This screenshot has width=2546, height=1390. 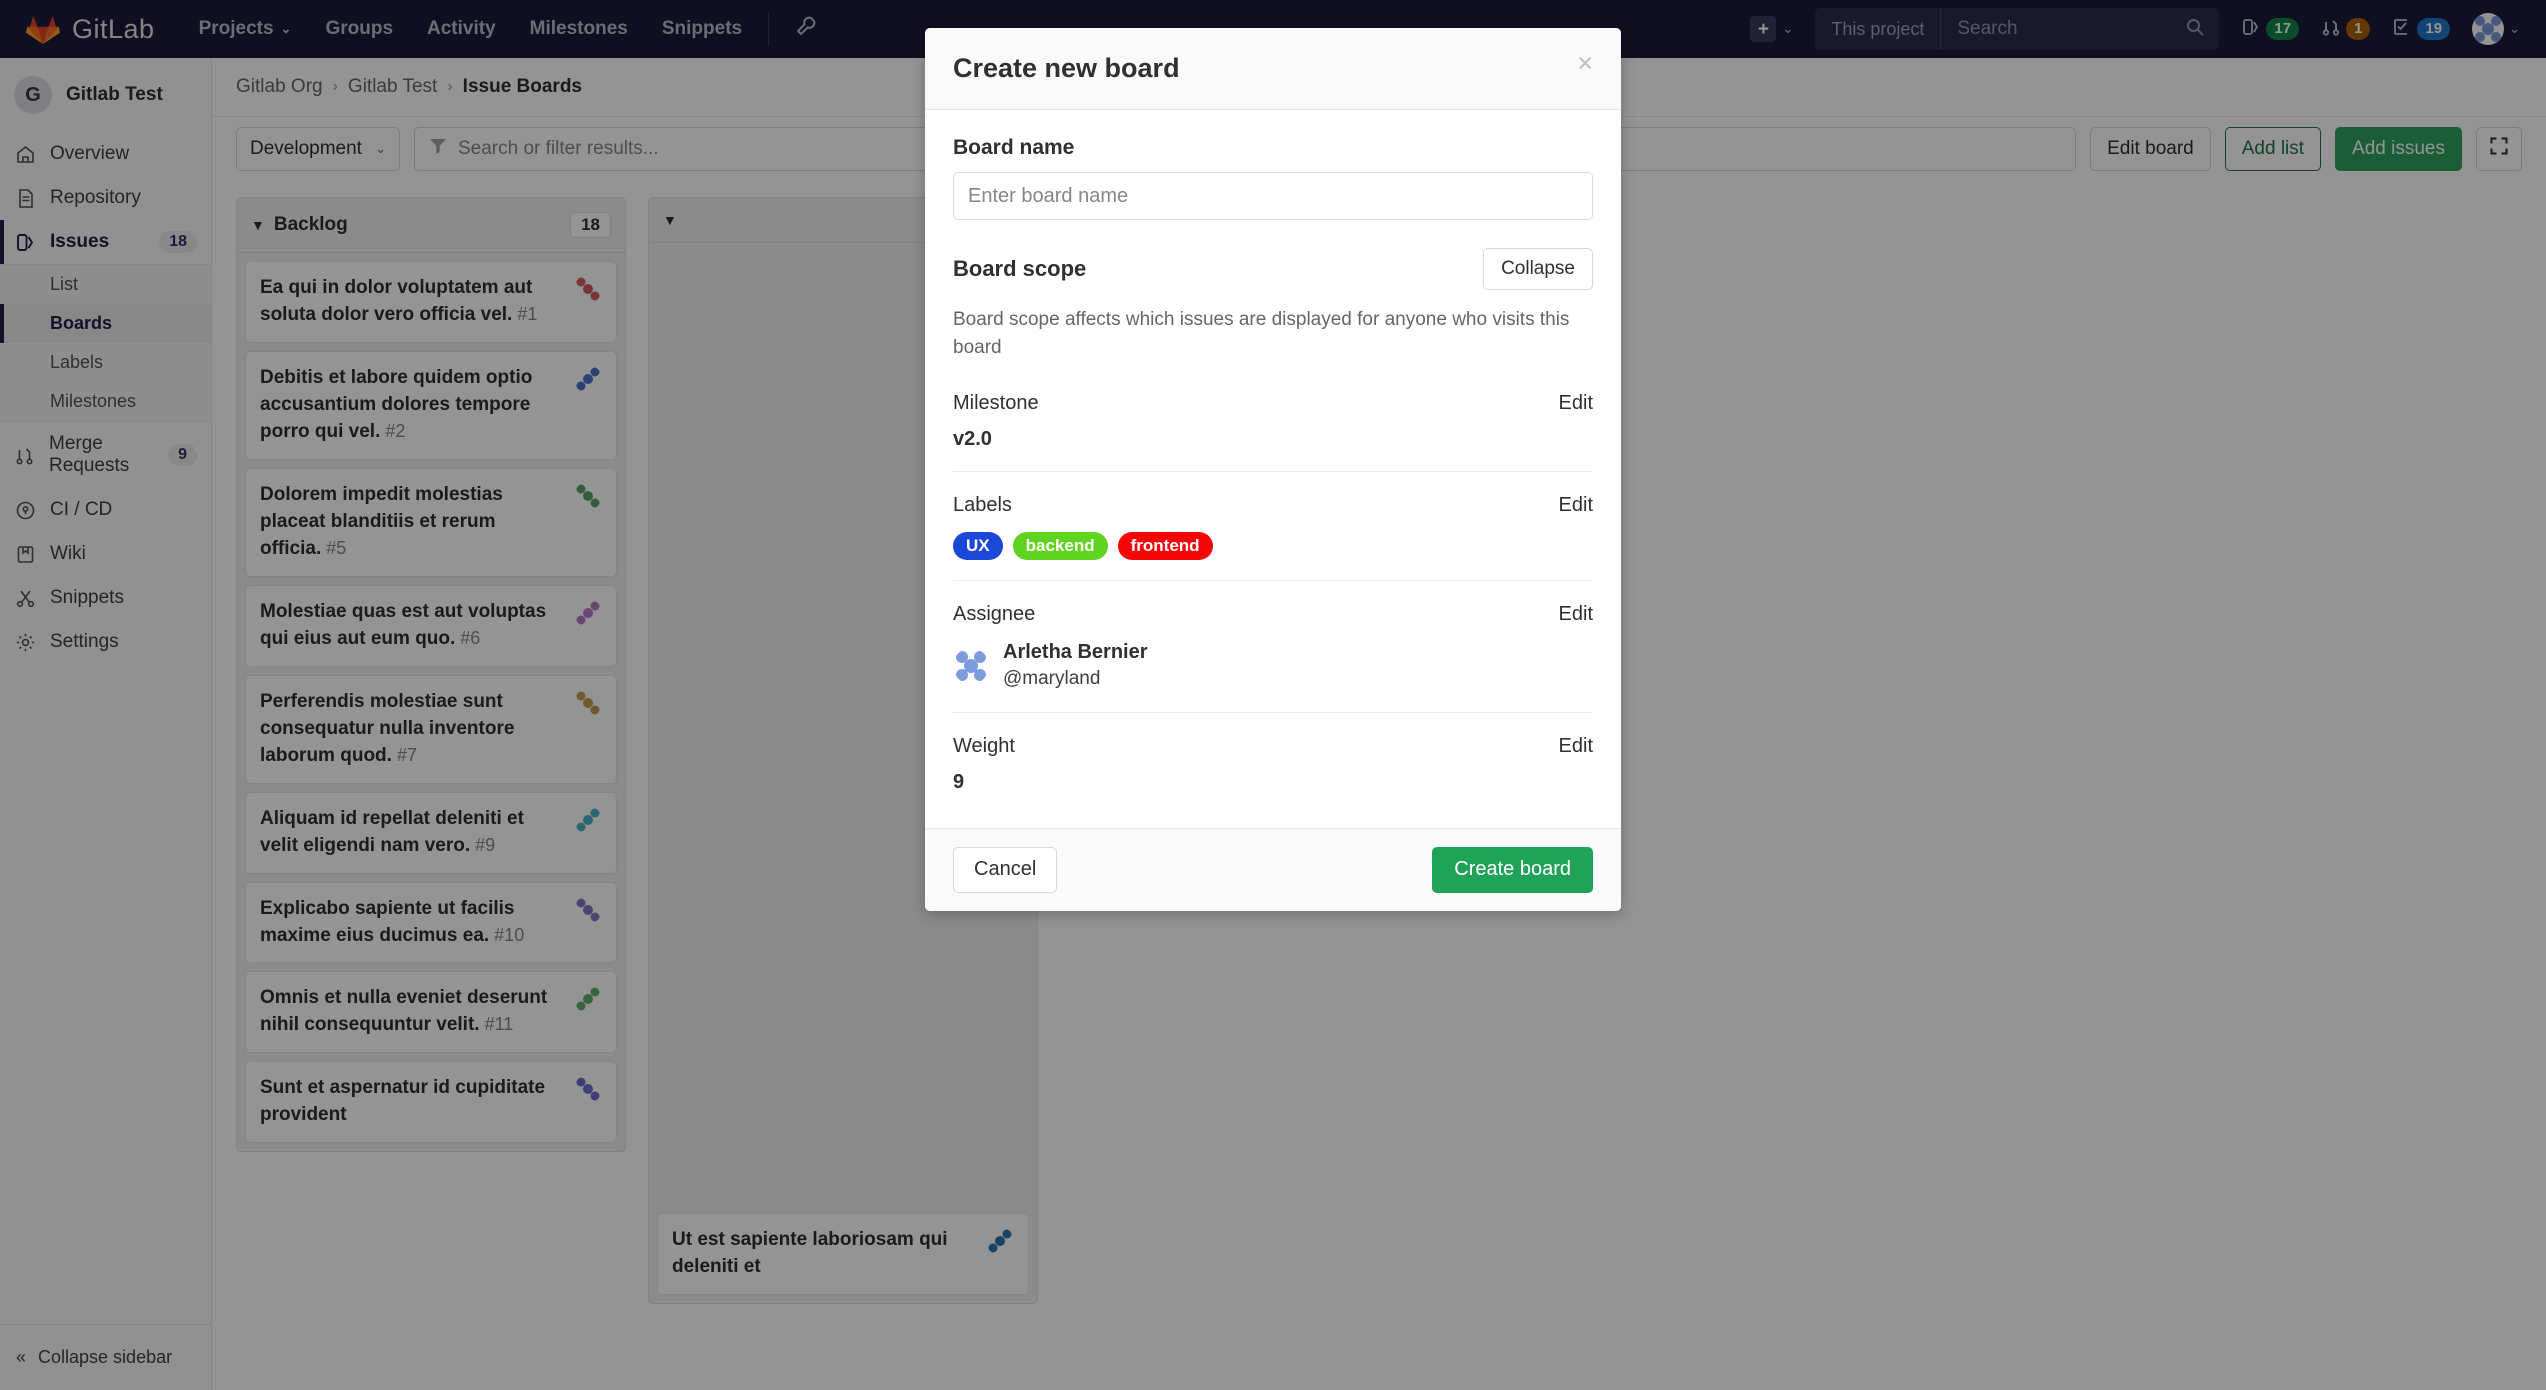 What do you see at coordinates (1273, 505) in the screenshot?
I see `labels-header: Labels Edit` at bounding box center [1273, 505].